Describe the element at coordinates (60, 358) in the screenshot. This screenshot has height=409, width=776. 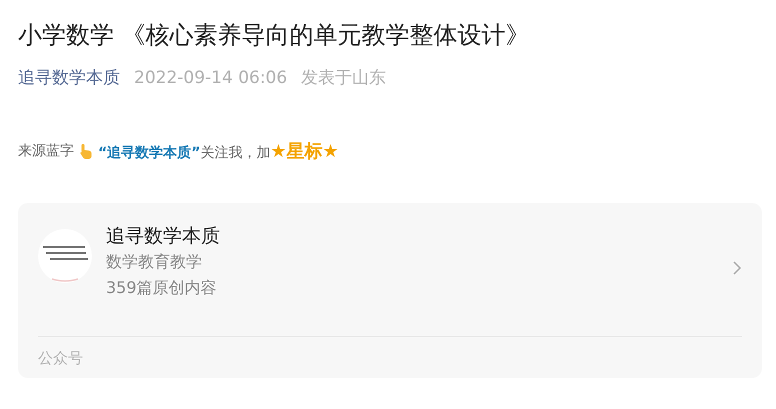
I see `account-type-label: 公众号` at that location.